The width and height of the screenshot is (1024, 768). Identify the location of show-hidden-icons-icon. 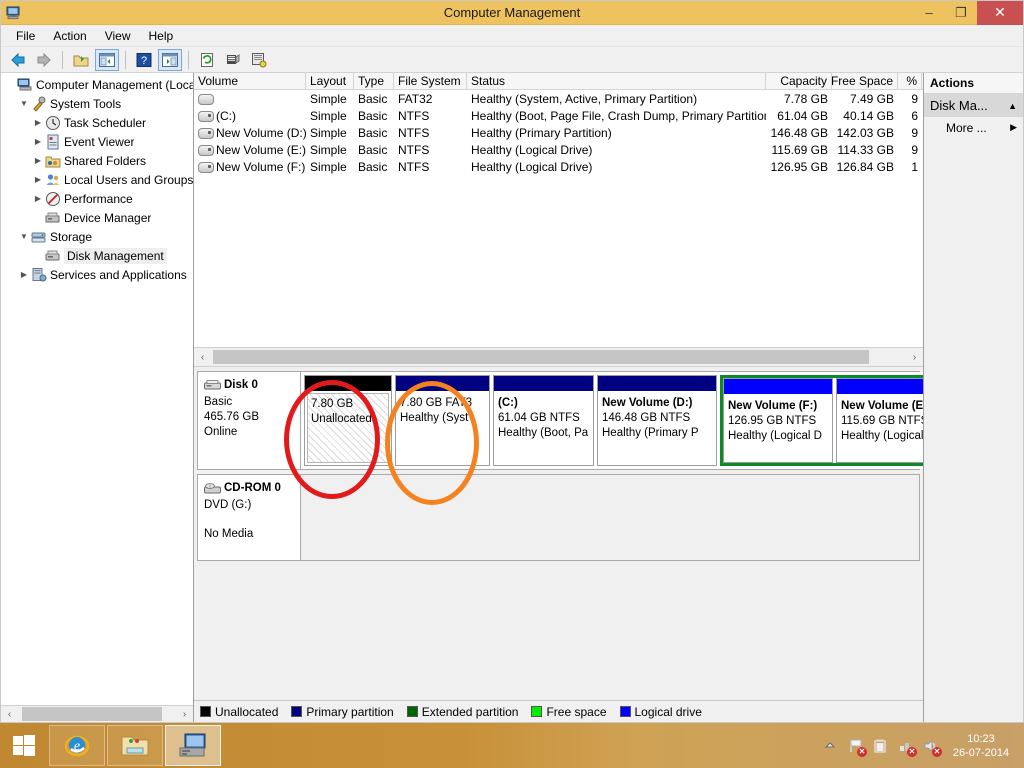
(831, 746).